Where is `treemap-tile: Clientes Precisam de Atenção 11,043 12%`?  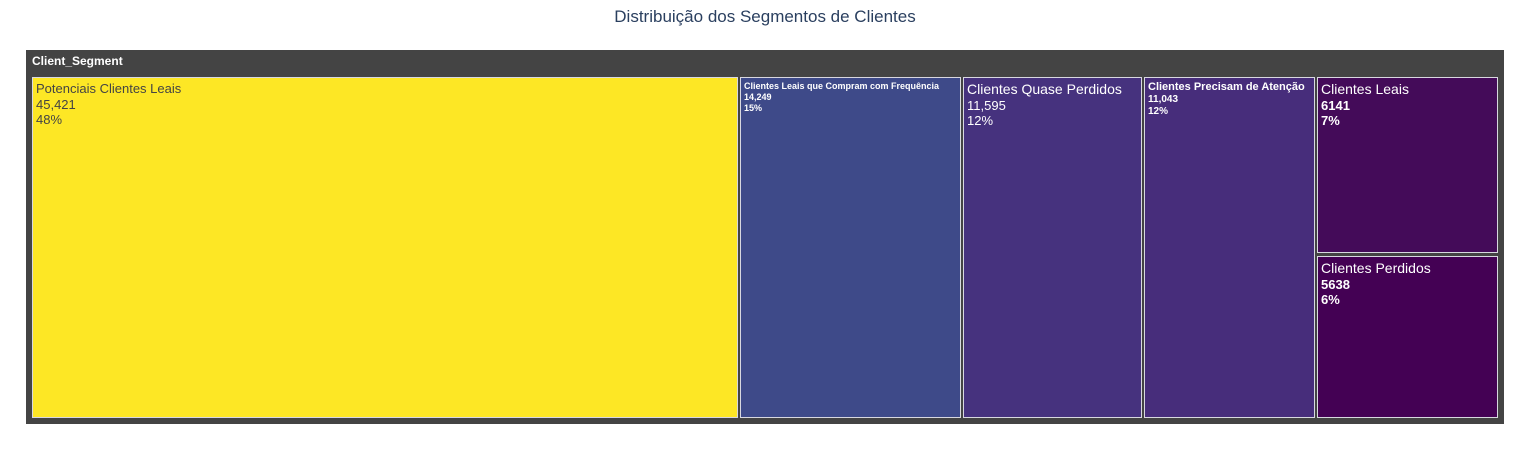
treemap-tile: Clientes Precisam de Atenção 11,043 12% is located at coordinates (1229, 247).